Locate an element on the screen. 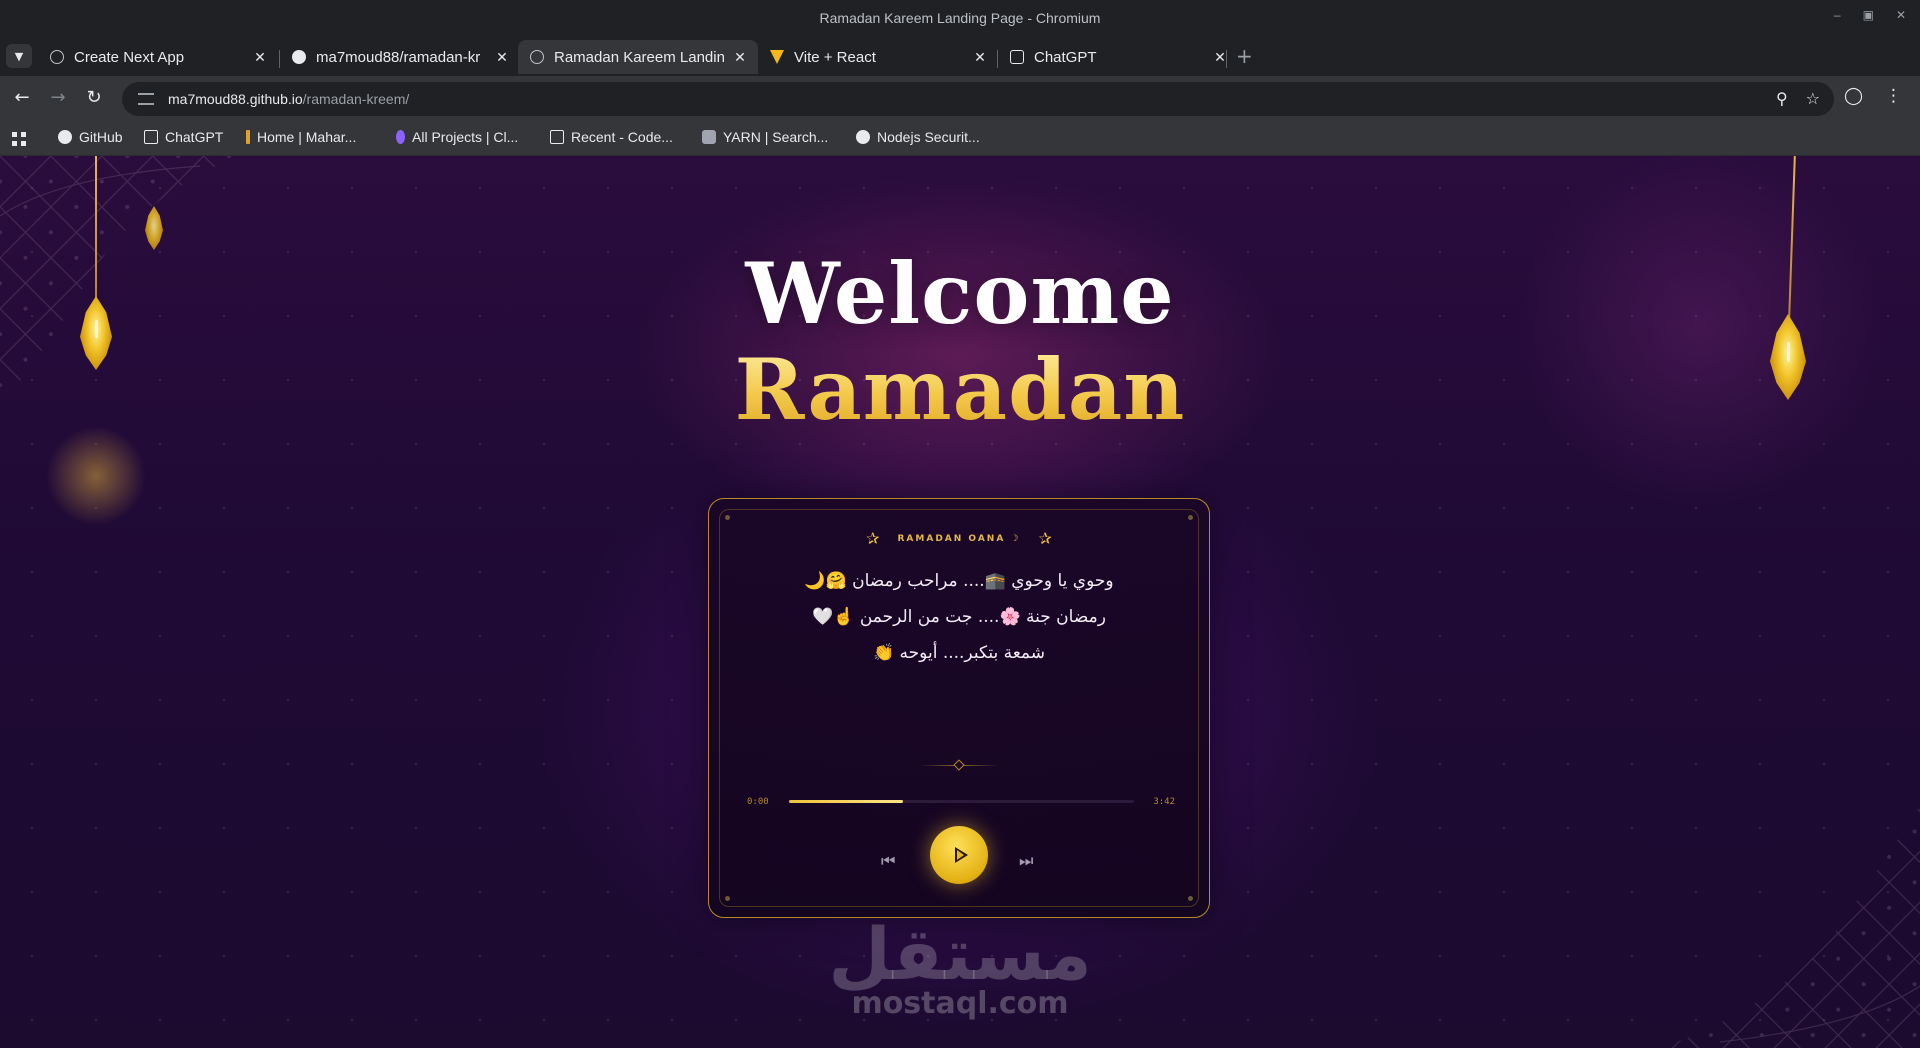  player-header: ✰ RAMADAN OANA ☽ ✰ is located at coordinates (959, 538).